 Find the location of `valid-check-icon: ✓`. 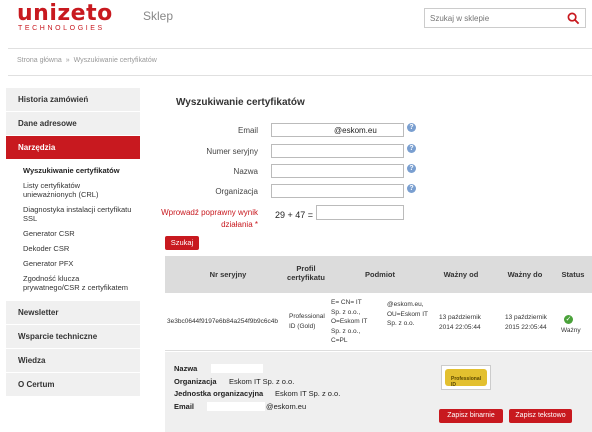

valid-check-icon: ✓ is located at coordinates (568, 319).